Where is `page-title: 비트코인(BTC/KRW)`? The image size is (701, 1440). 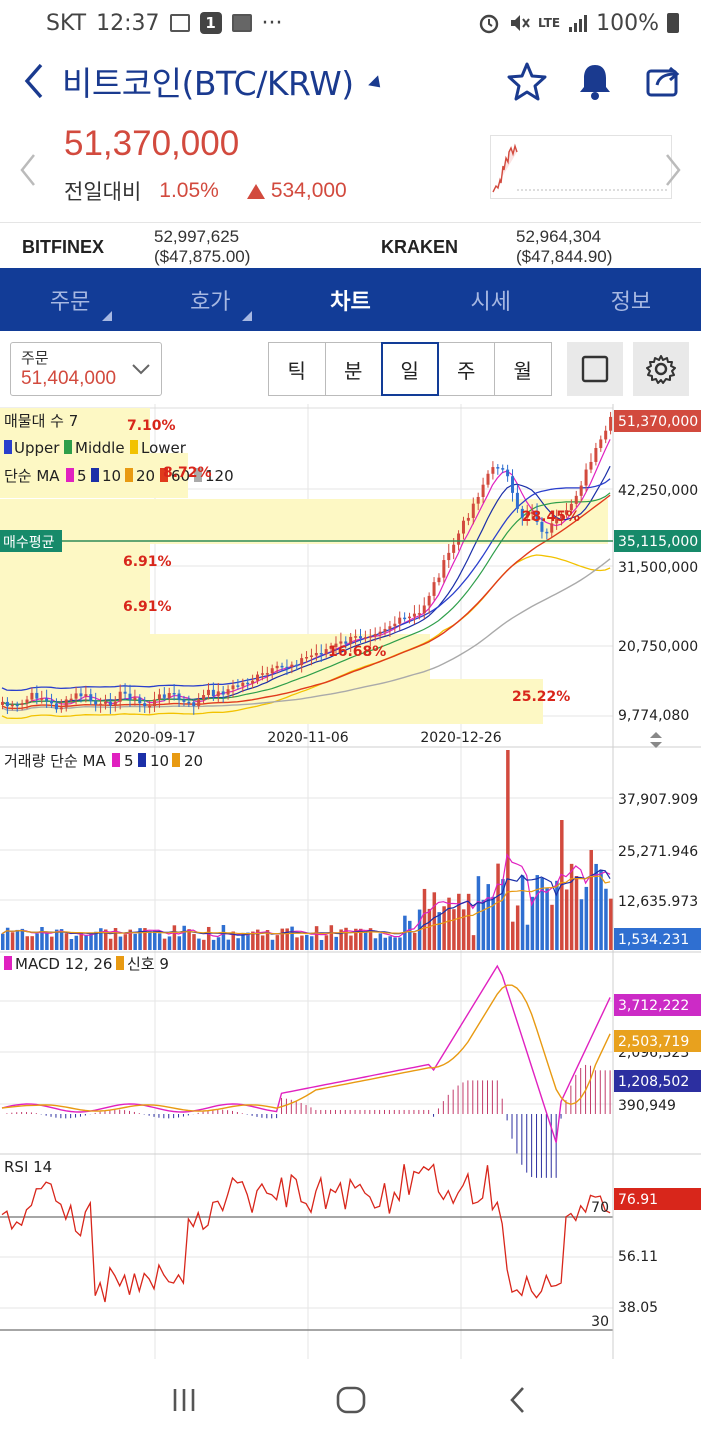 page-title: 비트코인(BTC/KRW) is located at coordinates (208, 81).